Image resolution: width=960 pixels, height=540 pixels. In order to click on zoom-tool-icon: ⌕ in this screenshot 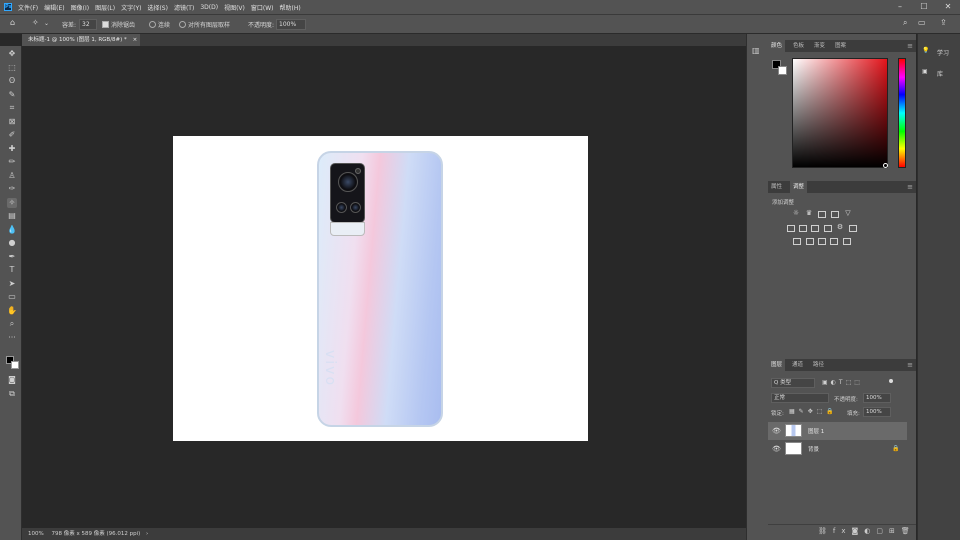, I will do `click(12, 324)`.